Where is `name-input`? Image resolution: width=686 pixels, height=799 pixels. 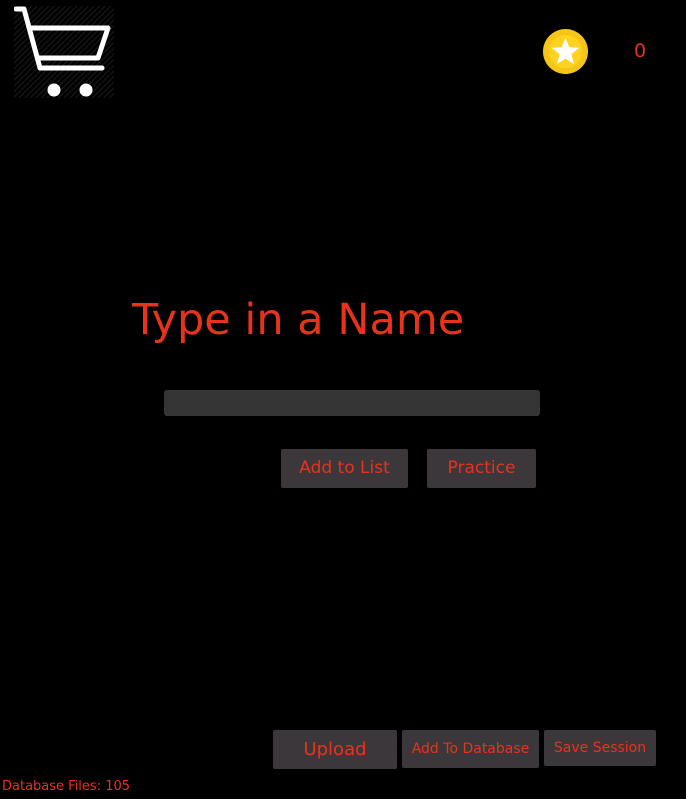
name-input is located at coordinates (352, 403).